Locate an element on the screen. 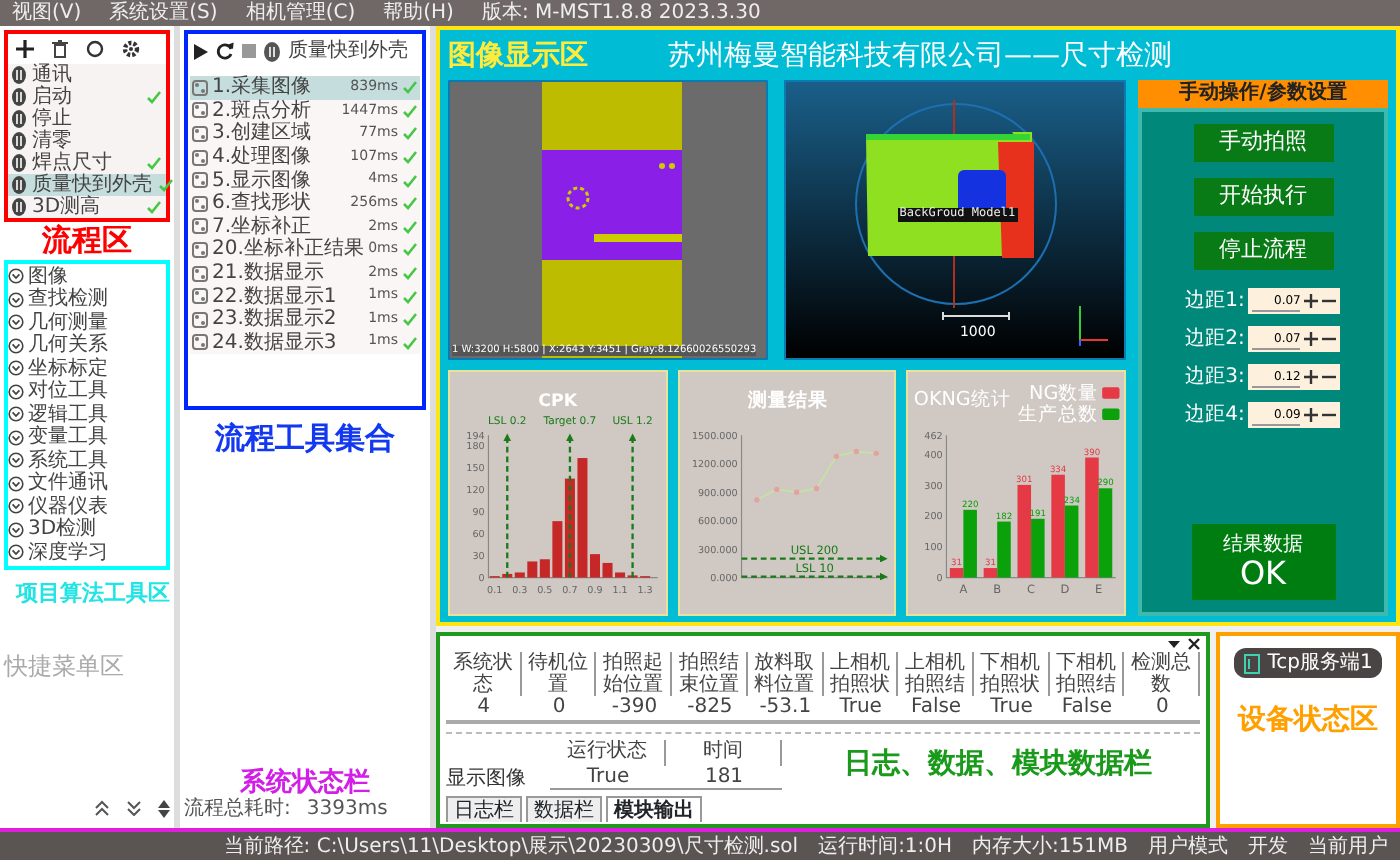 This screenshot has width=1400, height=860. menu-item: 视图(V) is located at coordinates (47, 13).